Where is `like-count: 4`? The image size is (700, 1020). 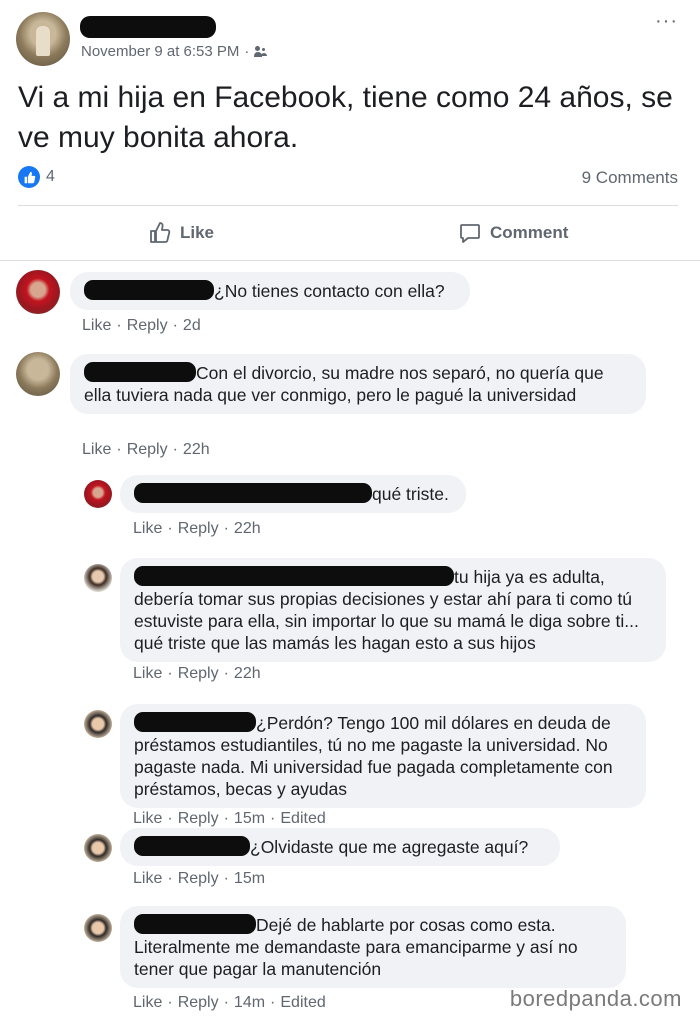 like-count: 4 is located at coordinates (50, 177).